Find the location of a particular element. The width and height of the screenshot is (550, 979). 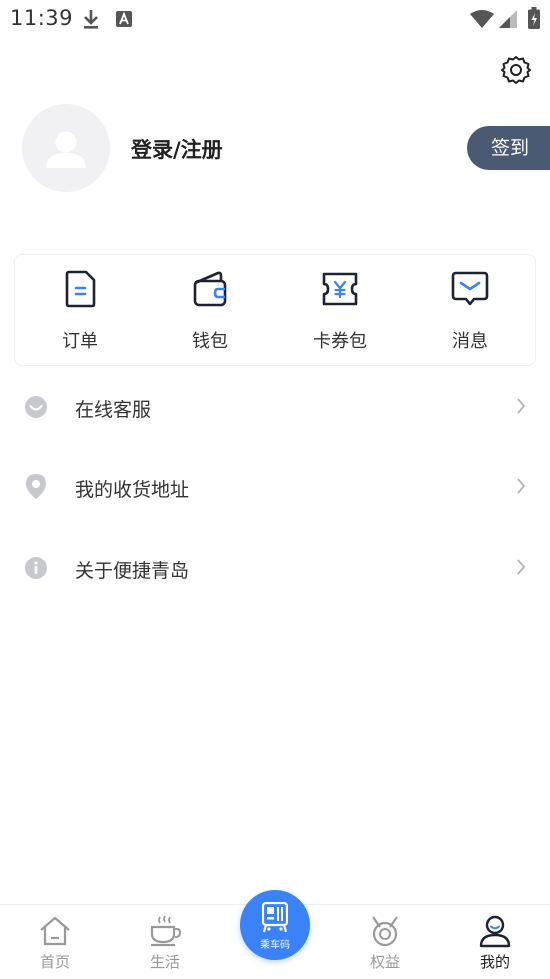

message-icon is located at coordinates (470, 288).